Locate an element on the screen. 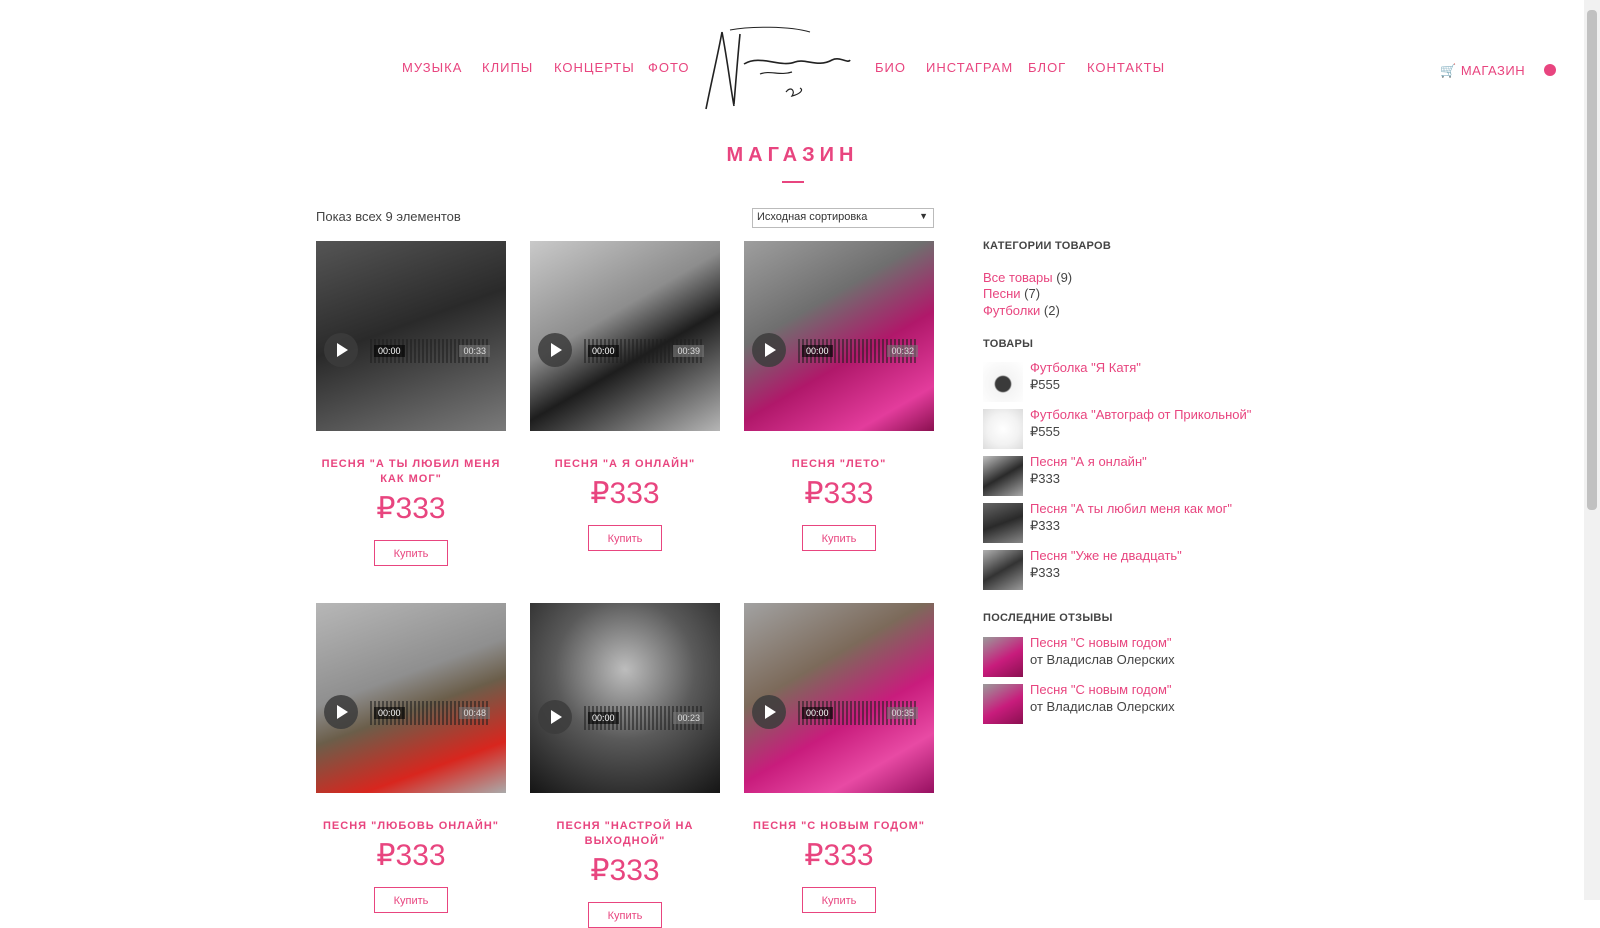  product-image: 00:00 00:33 is located at coordinates (411, 336).